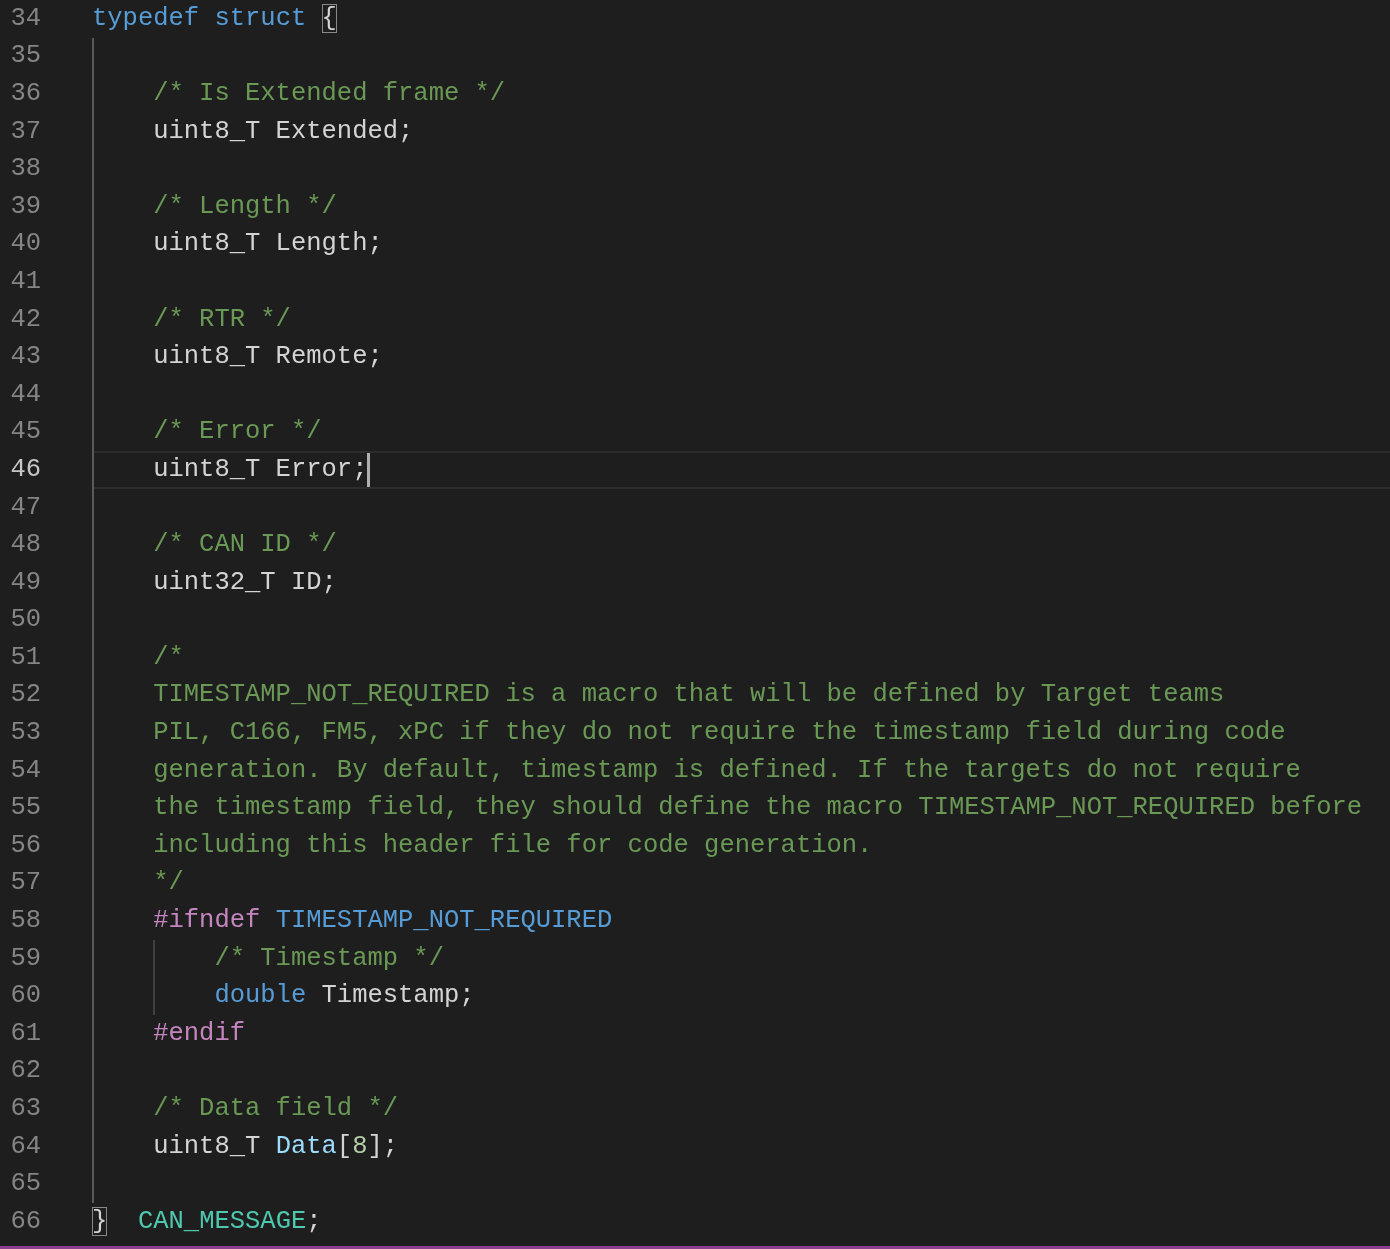 The width and height of the screenshot is (1390, 1249). What do you see at coordinates (25, 281) in the screenshot?
I see `line-number: 41` at bounding box center [25, 281].